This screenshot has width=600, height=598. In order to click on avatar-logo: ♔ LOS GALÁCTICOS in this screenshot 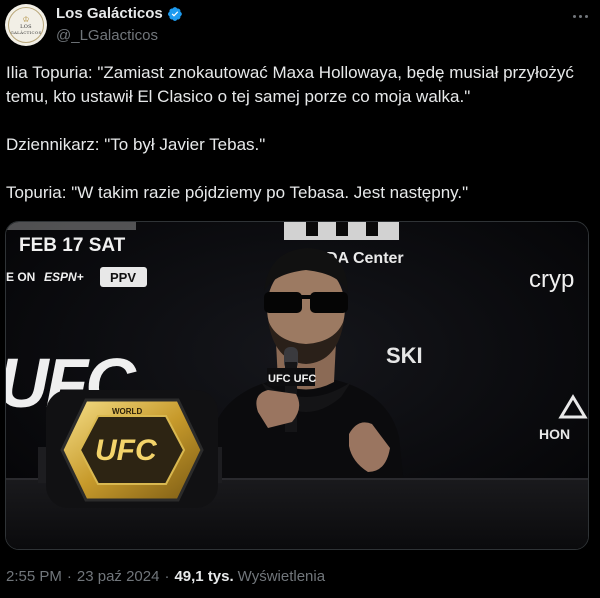, I will do `click(26, 25)`.